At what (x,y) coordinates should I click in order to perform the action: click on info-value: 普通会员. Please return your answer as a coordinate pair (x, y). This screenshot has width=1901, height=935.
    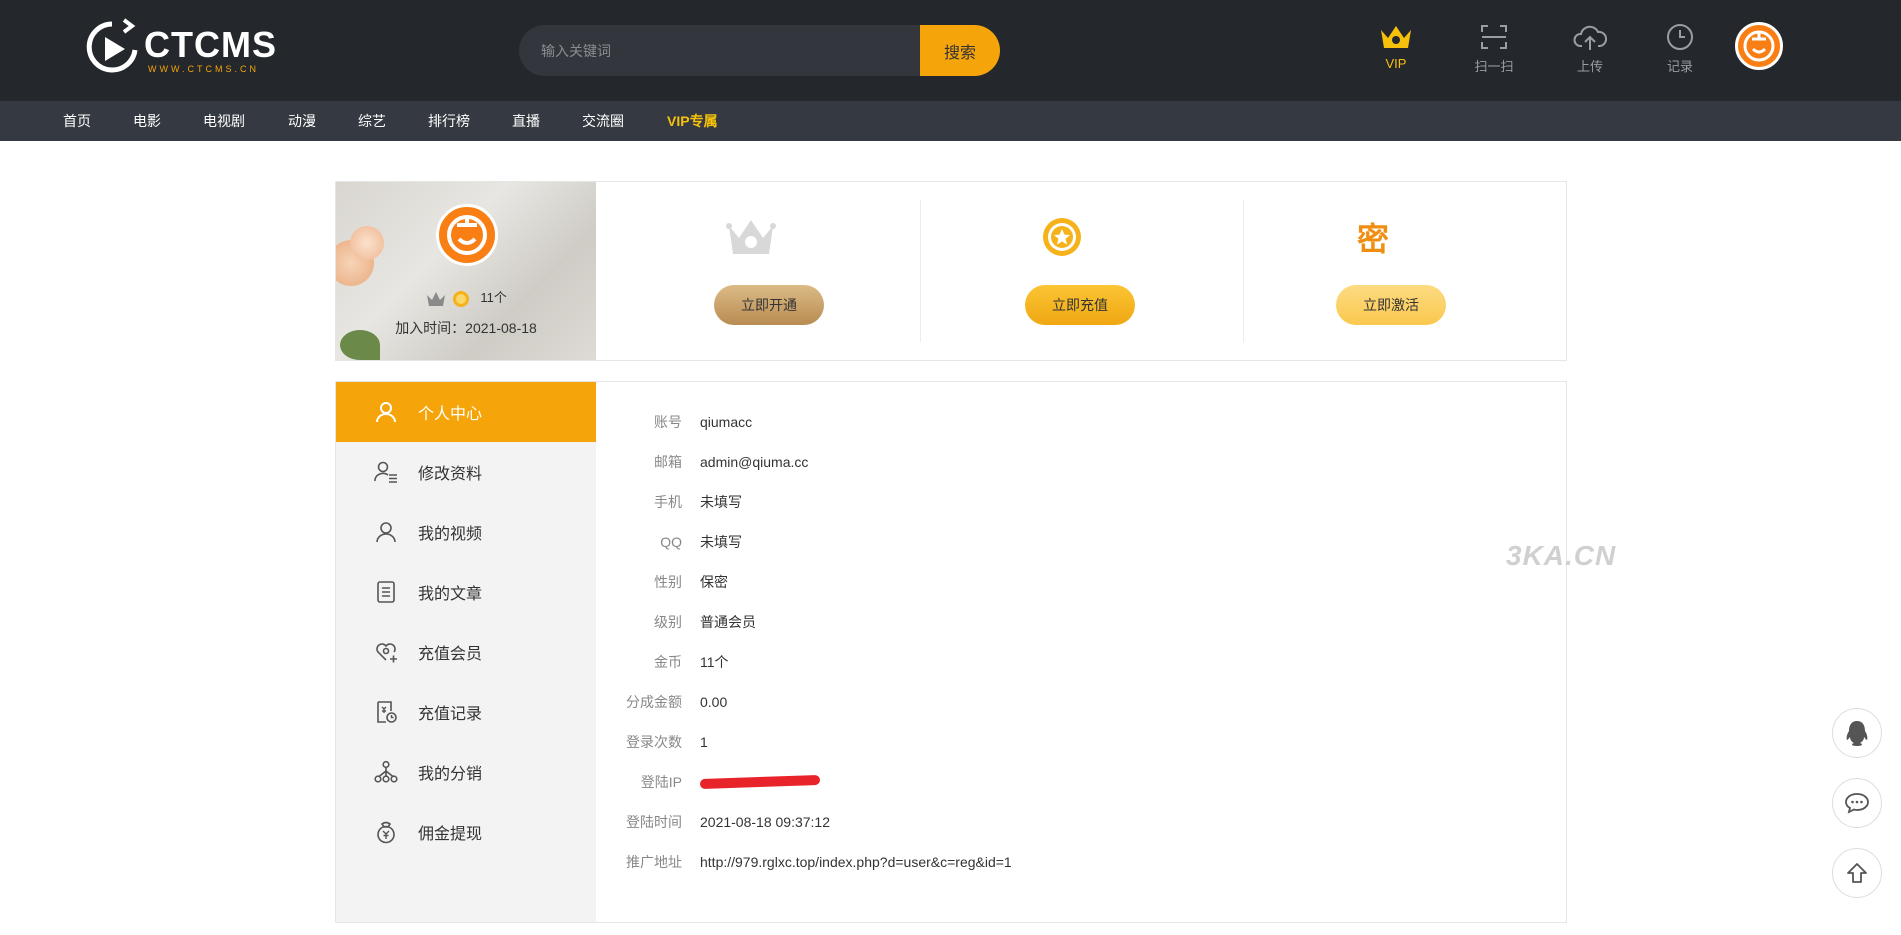
    Looking at the image, I should click on (728, 622).